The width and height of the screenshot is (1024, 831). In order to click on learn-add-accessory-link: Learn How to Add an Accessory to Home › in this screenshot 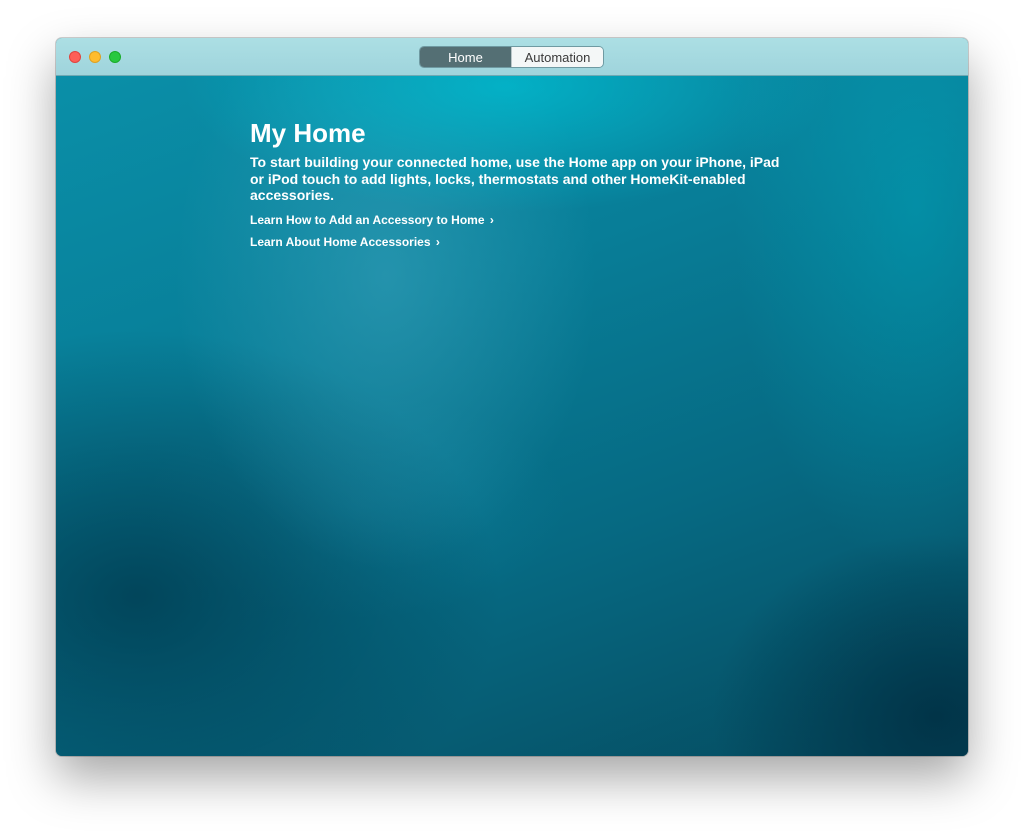, I will do `click(530, 220)`.